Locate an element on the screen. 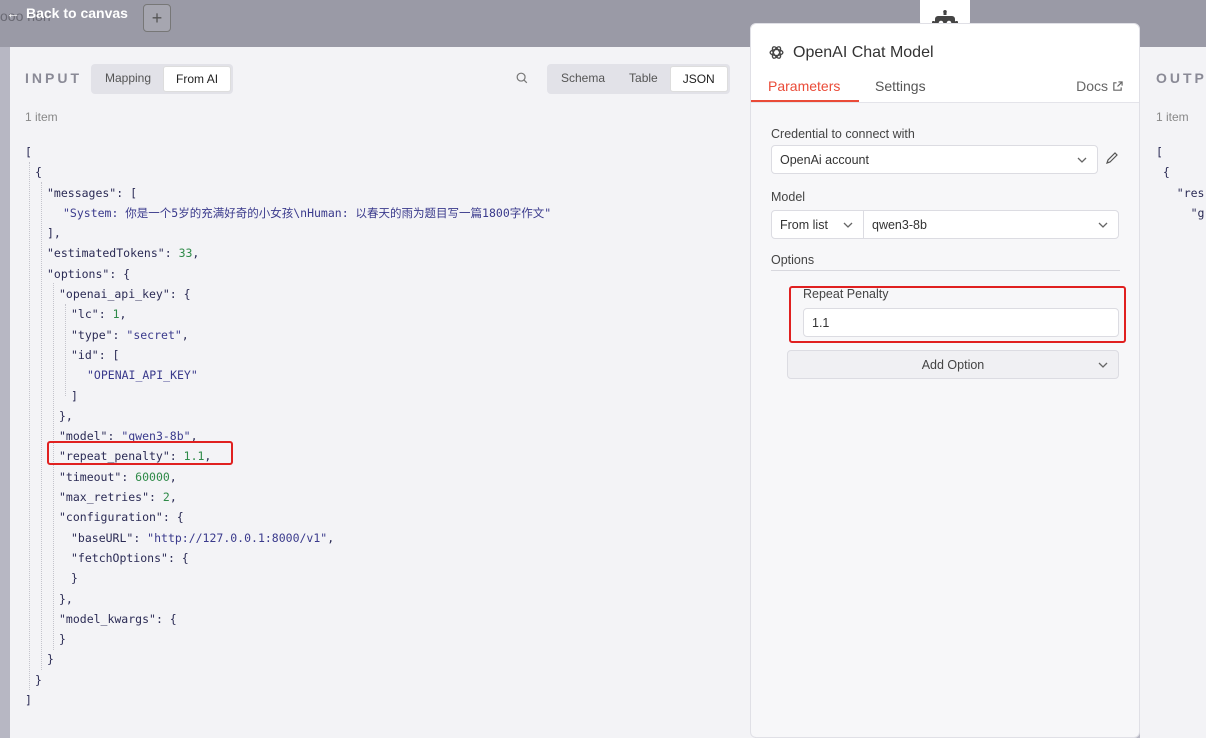  openai-icon is located at coordinates (776, 52).